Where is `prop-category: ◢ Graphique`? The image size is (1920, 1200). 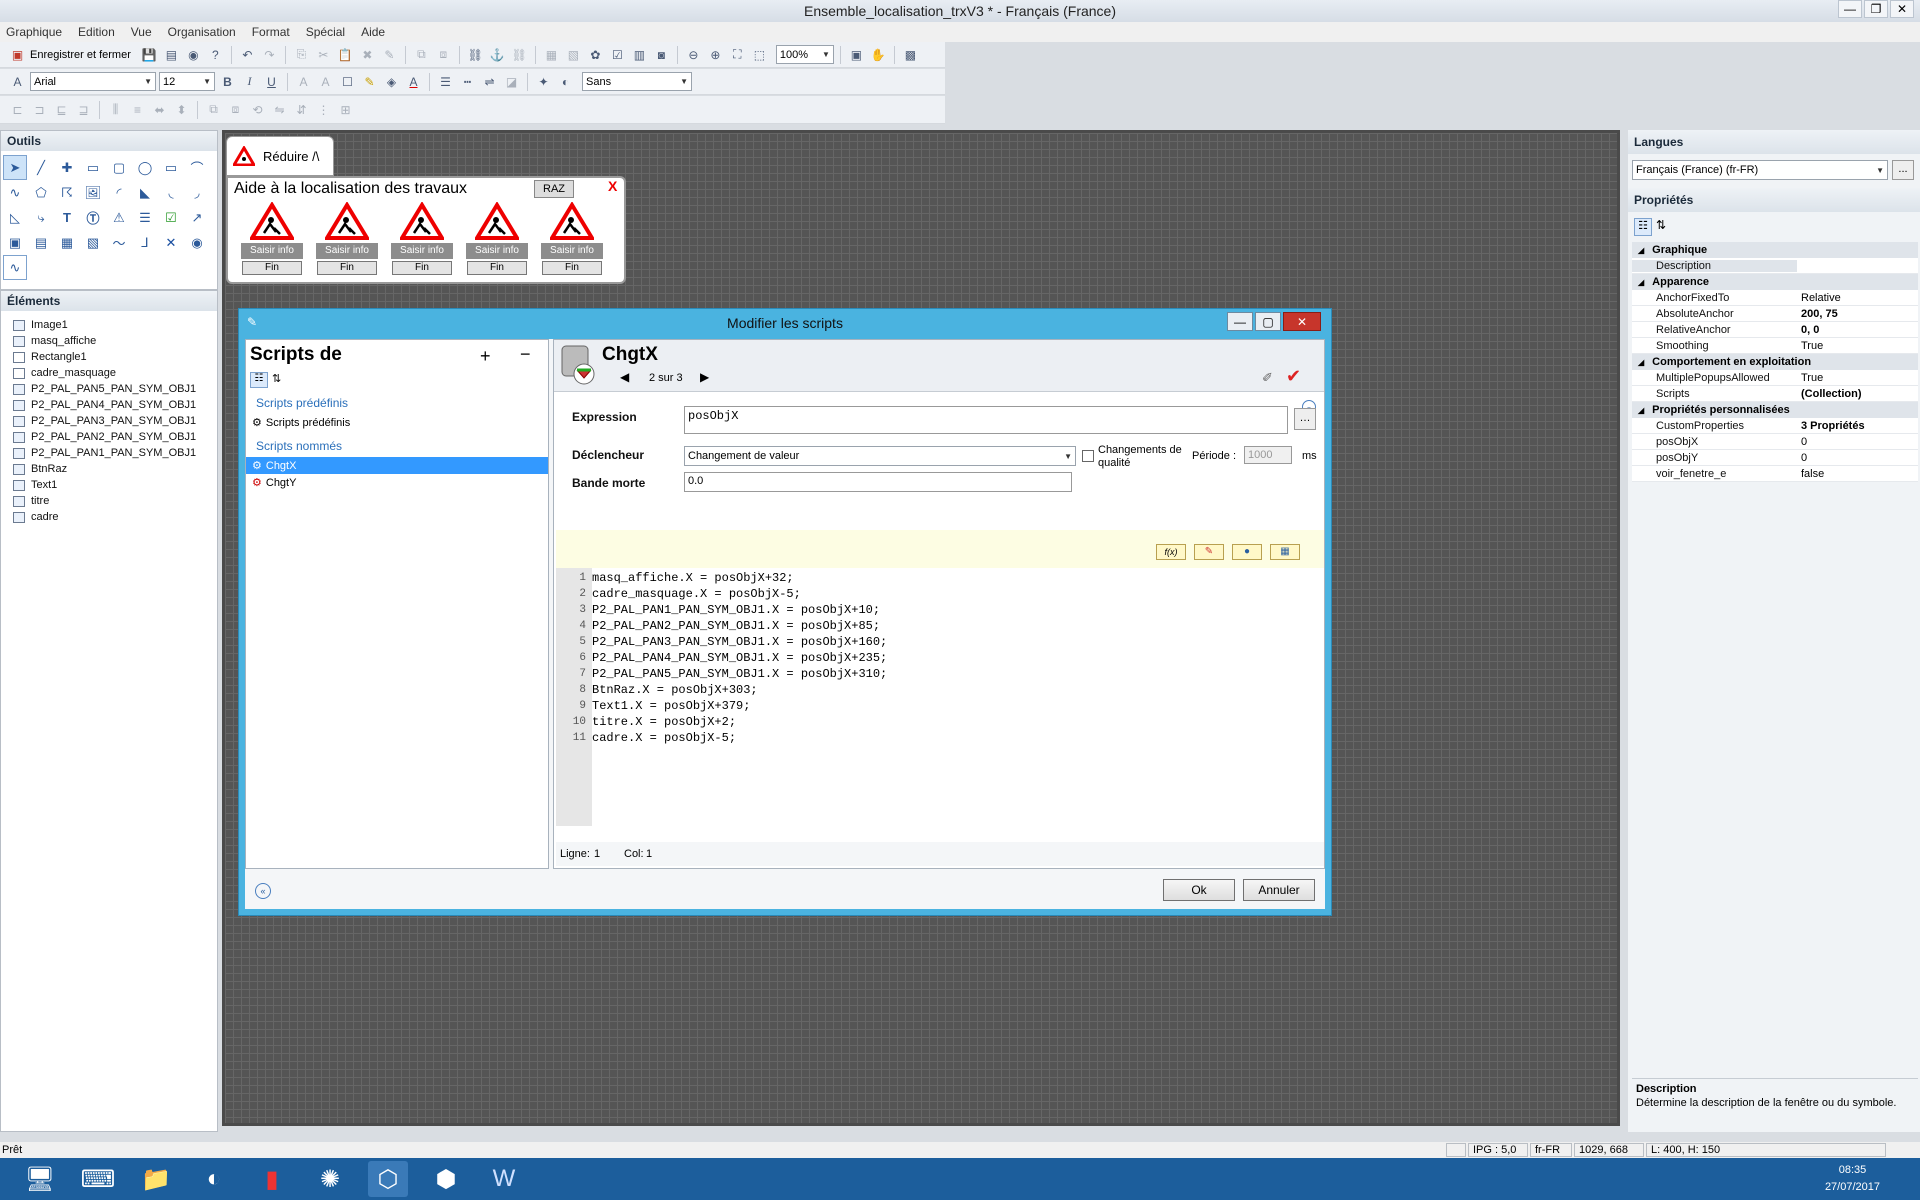
prop-category: ◢ Graphique is located at coordinates (1775, 250).